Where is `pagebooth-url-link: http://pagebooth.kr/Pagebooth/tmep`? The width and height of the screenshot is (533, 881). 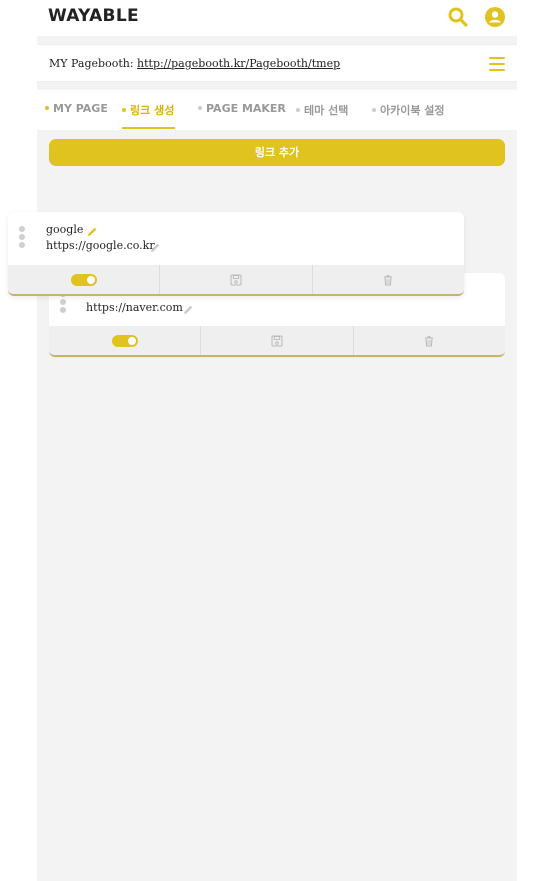
pagebooth-url-link: http://pagebooth.kr/Pagebooth/tmep is located at coordinates (238, 63).